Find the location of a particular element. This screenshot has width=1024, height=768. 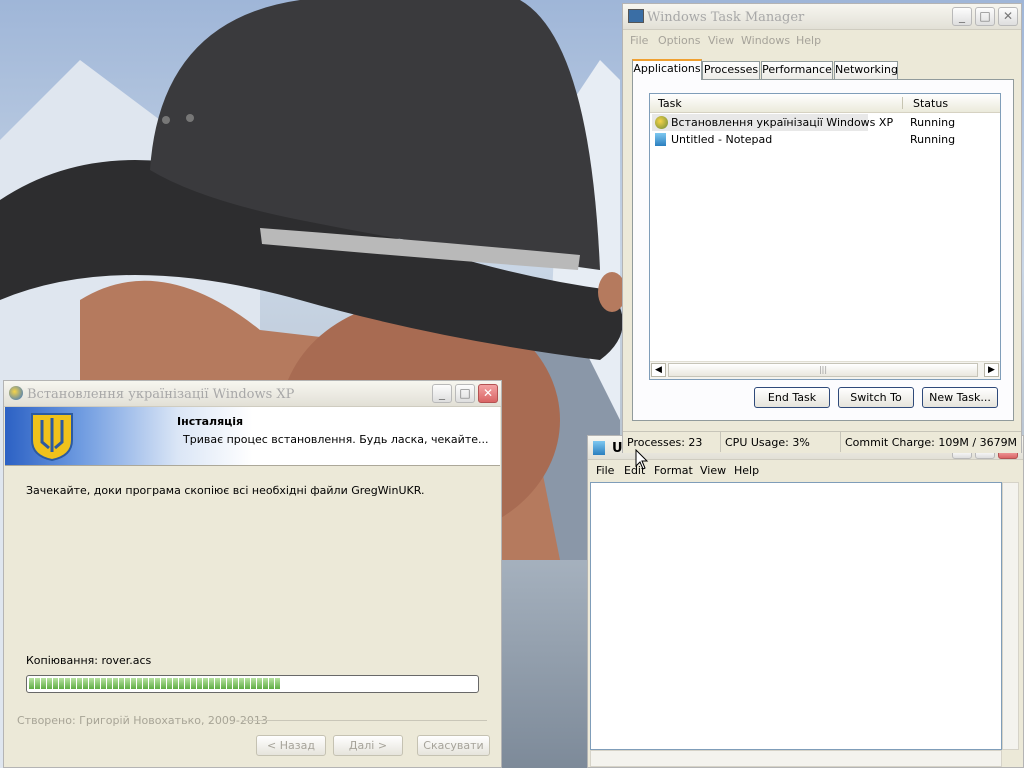

notepad-vertical-scrollbar is located at coordinates (1010, 616).